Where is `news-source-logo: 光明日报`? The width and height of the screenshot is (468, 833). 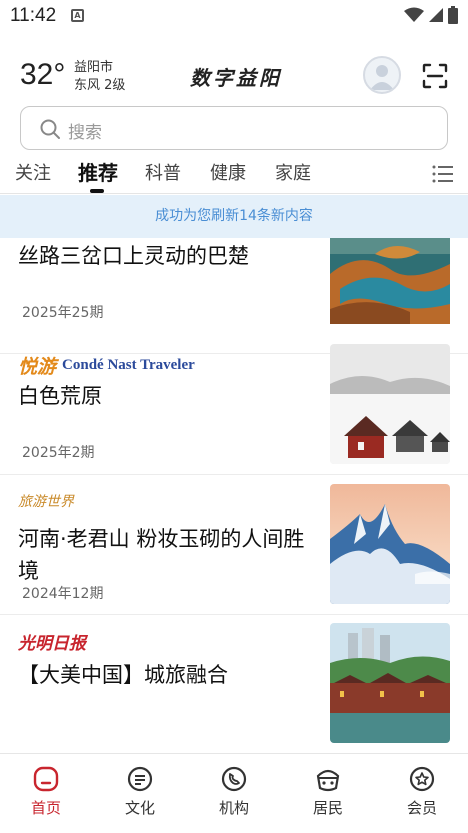
news-source-logo: 光明日报 is located at coordinates (52, 644).